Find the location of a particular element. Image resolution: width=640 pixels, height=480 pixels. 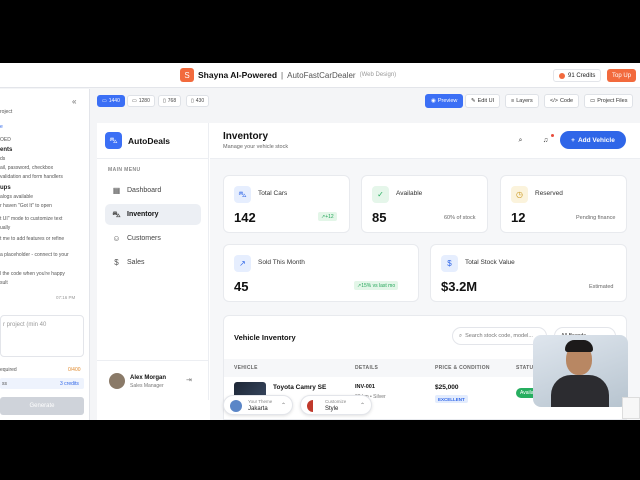

generate-button: Generate is located at coordinates (42, 406).